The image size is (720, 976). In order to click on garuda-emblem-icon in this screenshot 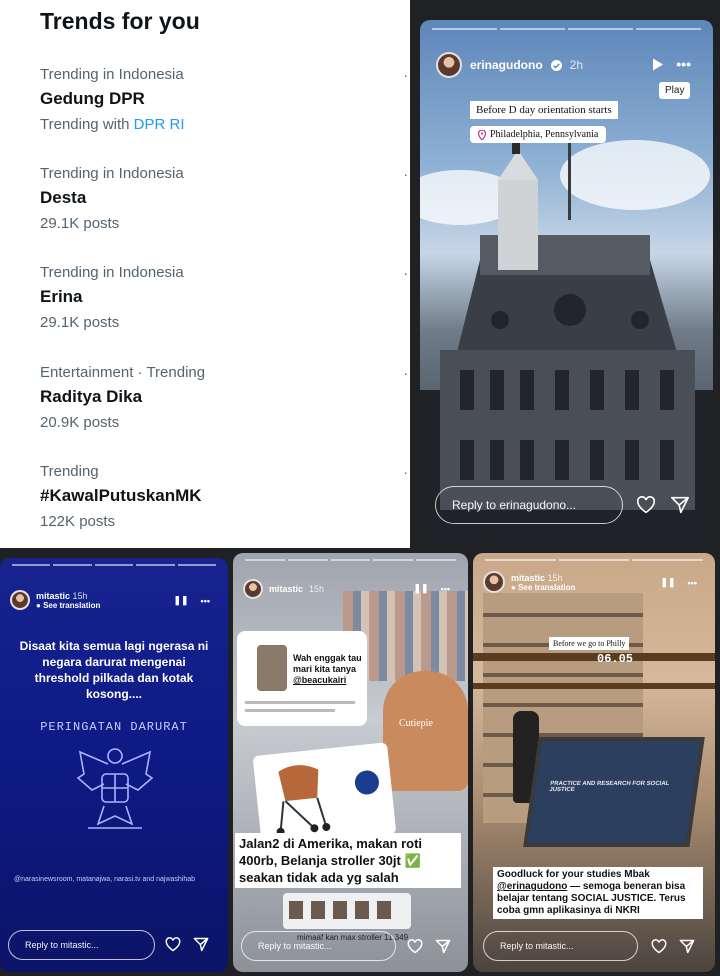, I will do `click(115, 788)`.